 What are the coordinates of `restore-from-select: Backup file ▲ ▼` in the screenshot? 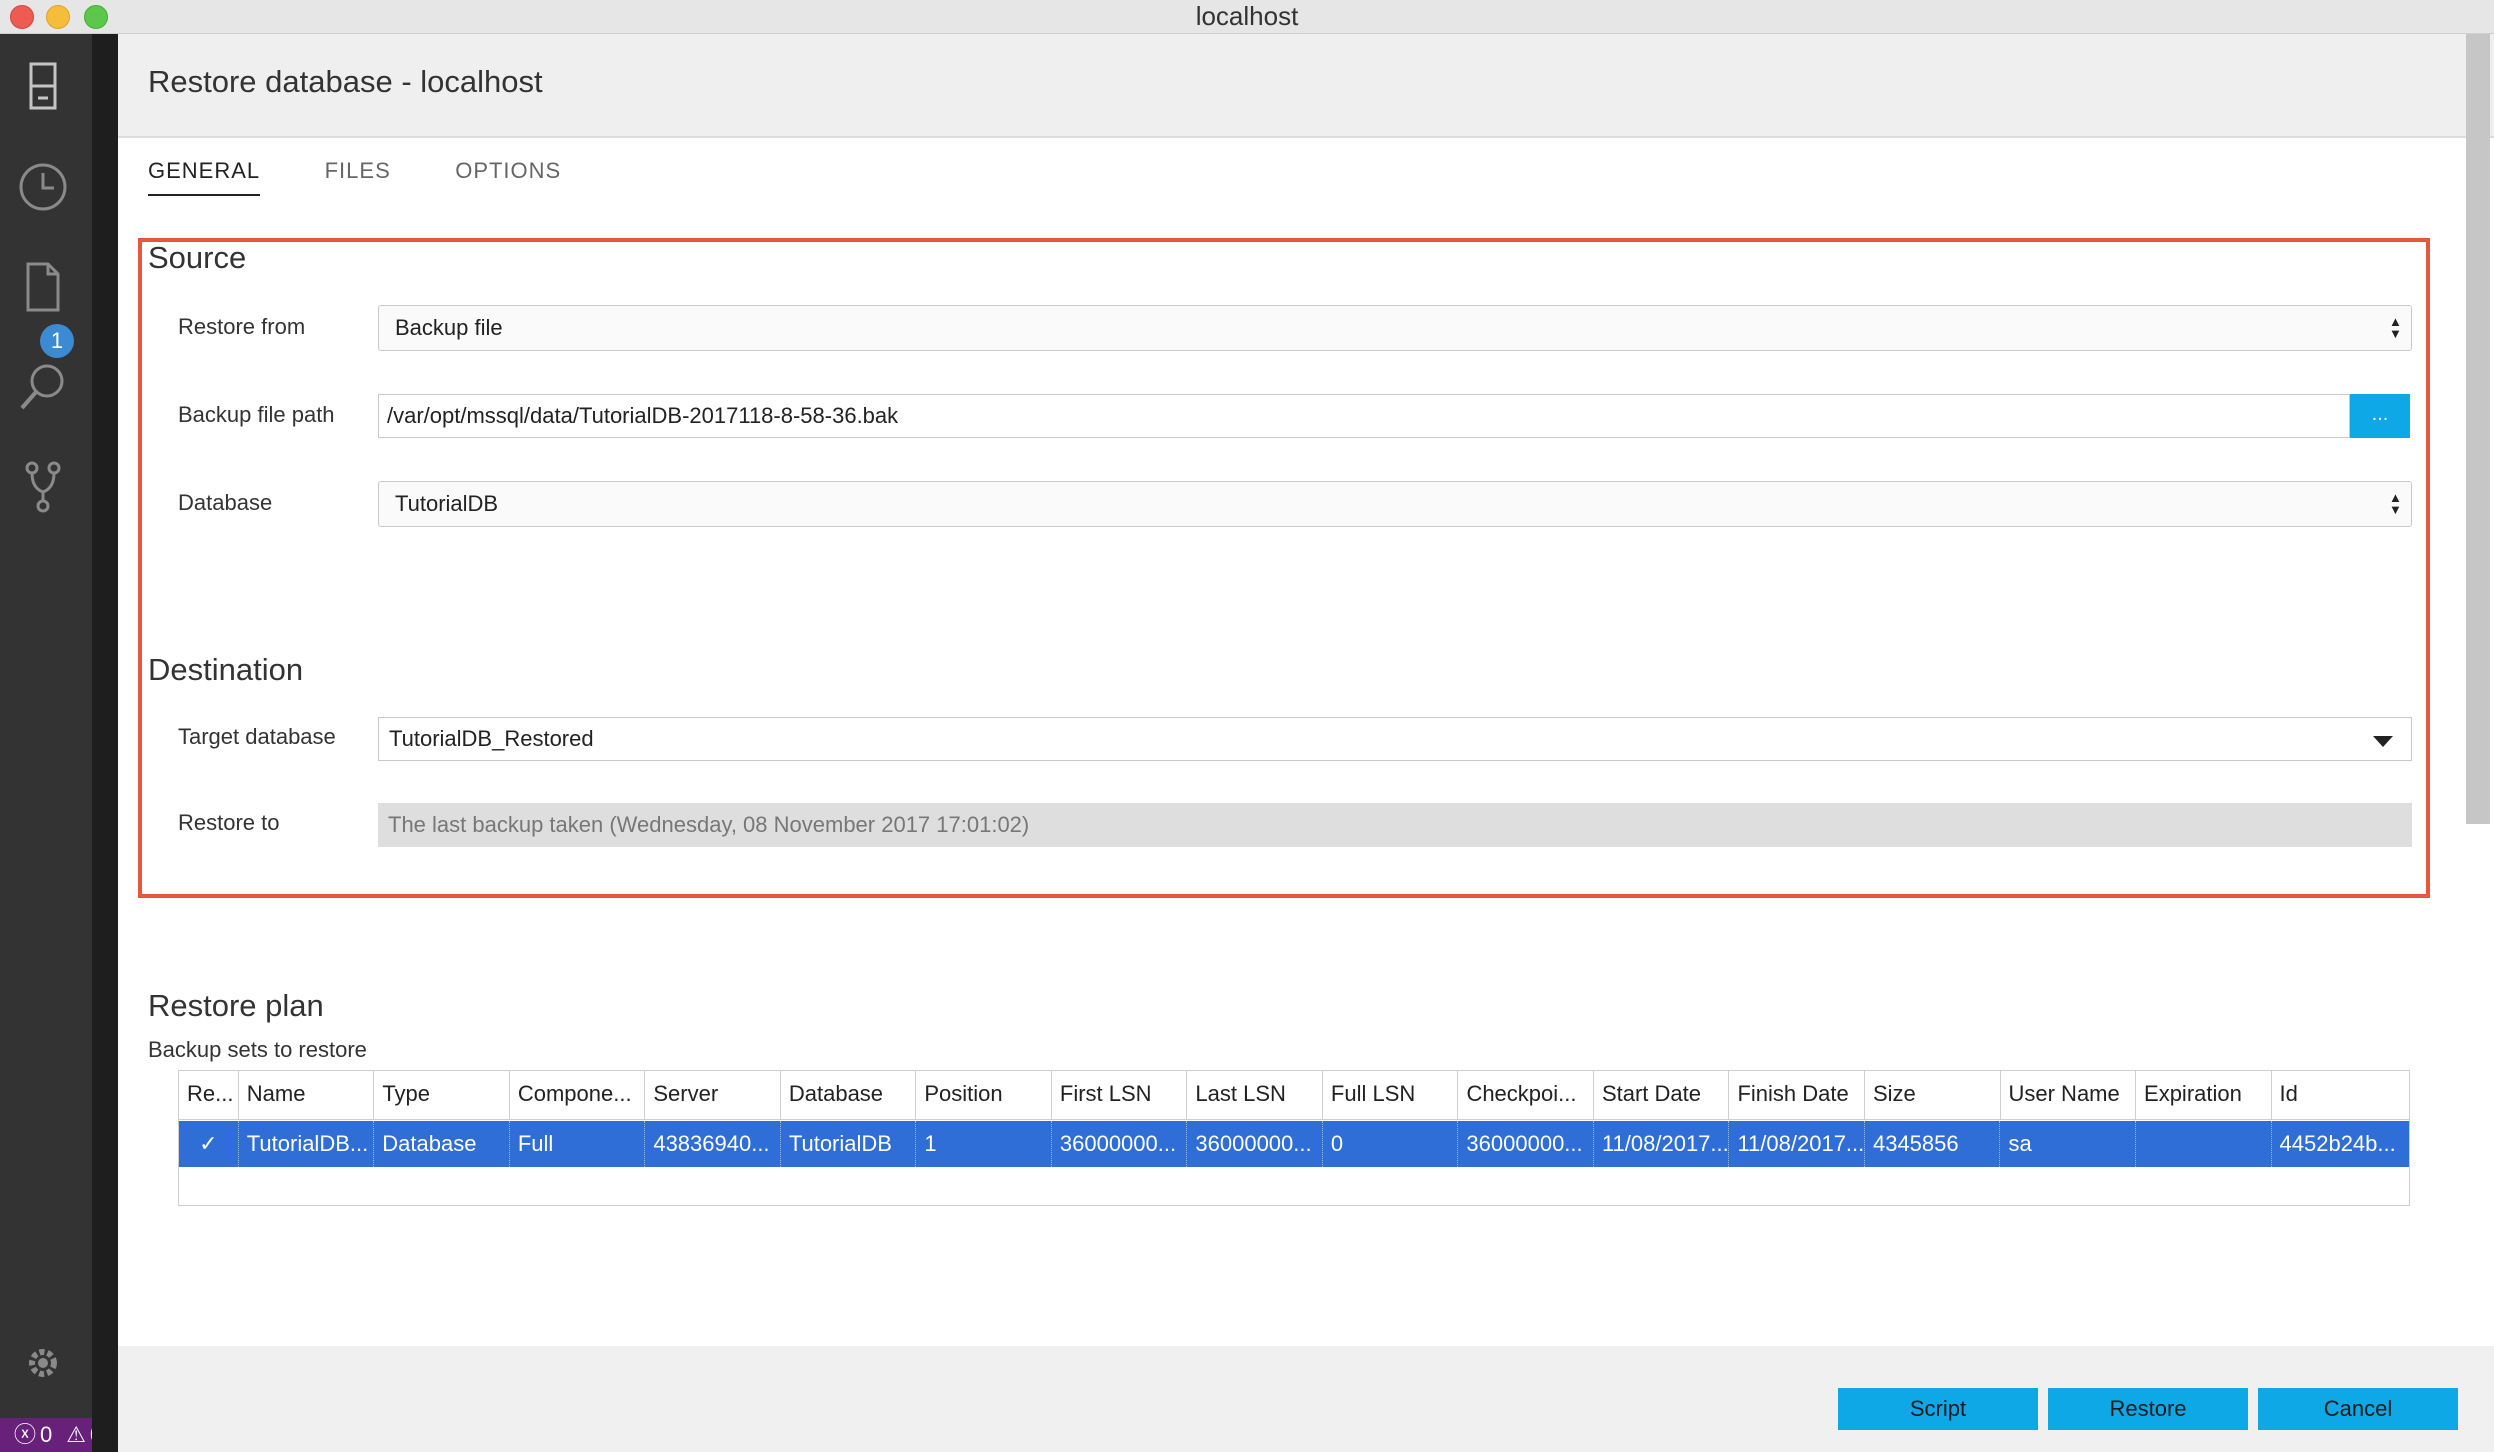 It's located at (1395, 328).